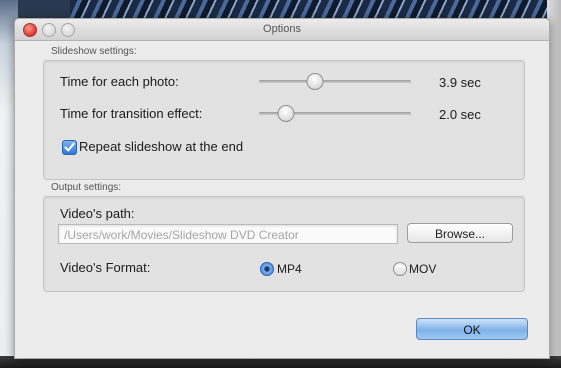 The image size is (561, 368). Describe the element at coordinates (105, 267) in the screenshot. I see `video-format-label: Video's Format:` at that location.